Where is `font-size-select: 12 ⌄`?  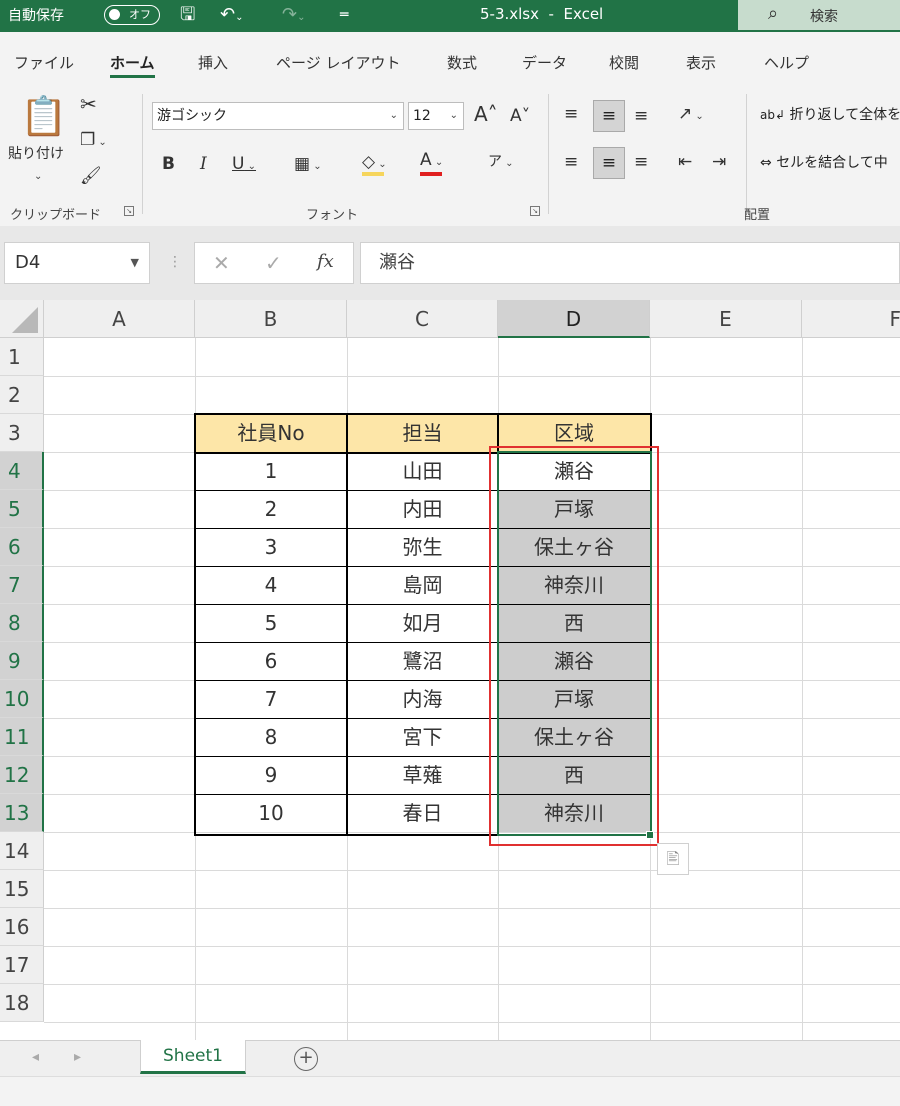
font-size-select: 12 ⌄ is located at coordinates (436, 116).